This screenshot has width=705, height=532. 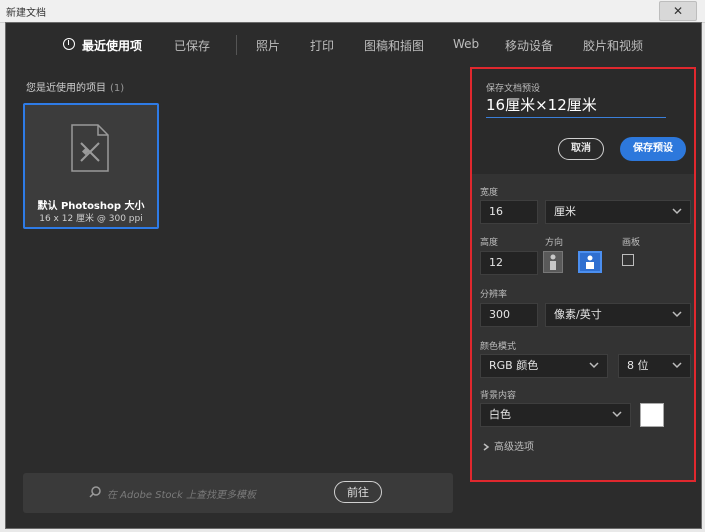 What do you see at coordinates (555, 415) in the screenshot?
I see `background-select: 白色` at bounding box center [555, 415].